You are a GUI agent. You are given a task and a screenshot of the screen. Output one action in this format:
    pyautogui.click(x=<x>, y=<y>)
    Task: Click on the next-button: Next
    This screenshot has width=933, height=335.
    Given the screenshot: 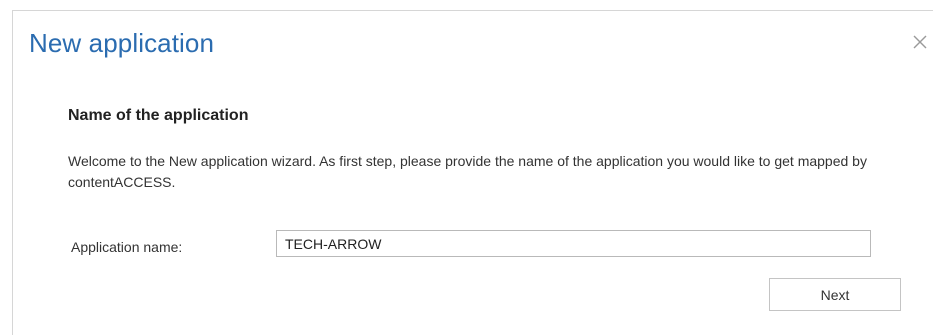 What is the action you would take?
    pyautogui.click(x=835, y=294)
    